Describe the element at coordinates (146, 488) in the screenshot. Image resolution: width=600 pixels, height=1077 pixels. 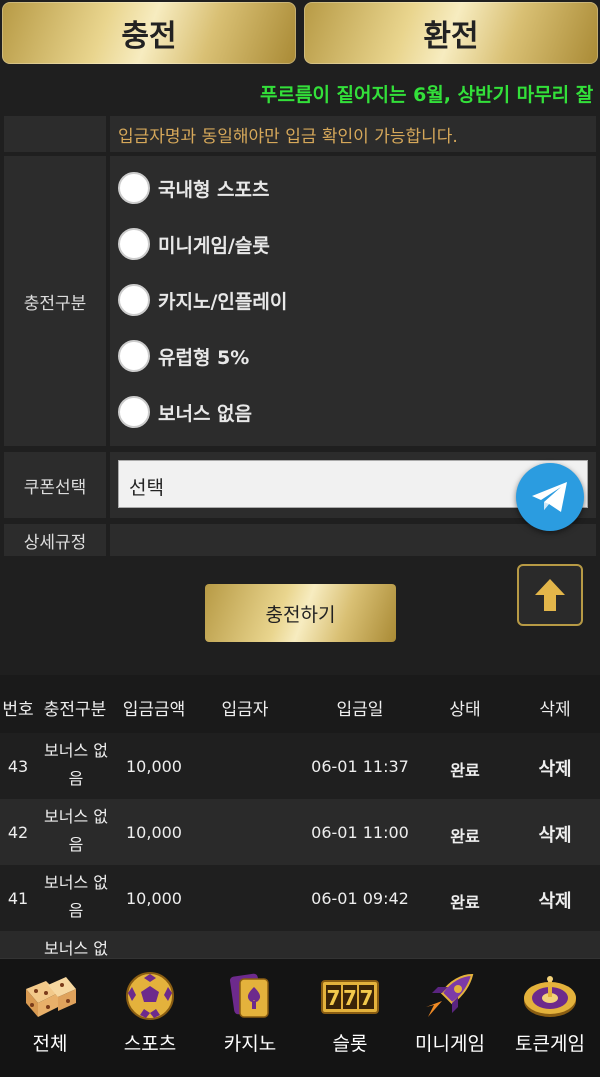
I see `coupon-selected-value: 선택` at that location.